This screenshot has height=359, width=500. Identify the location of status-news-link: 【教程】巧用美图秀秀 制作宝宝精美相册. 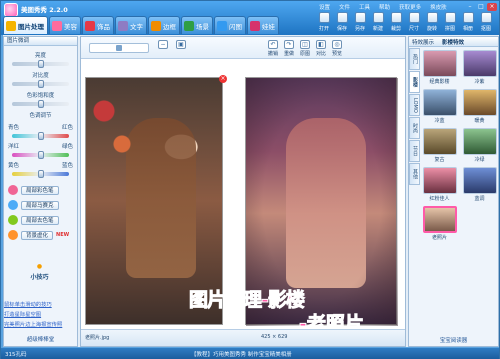
(241, 354).